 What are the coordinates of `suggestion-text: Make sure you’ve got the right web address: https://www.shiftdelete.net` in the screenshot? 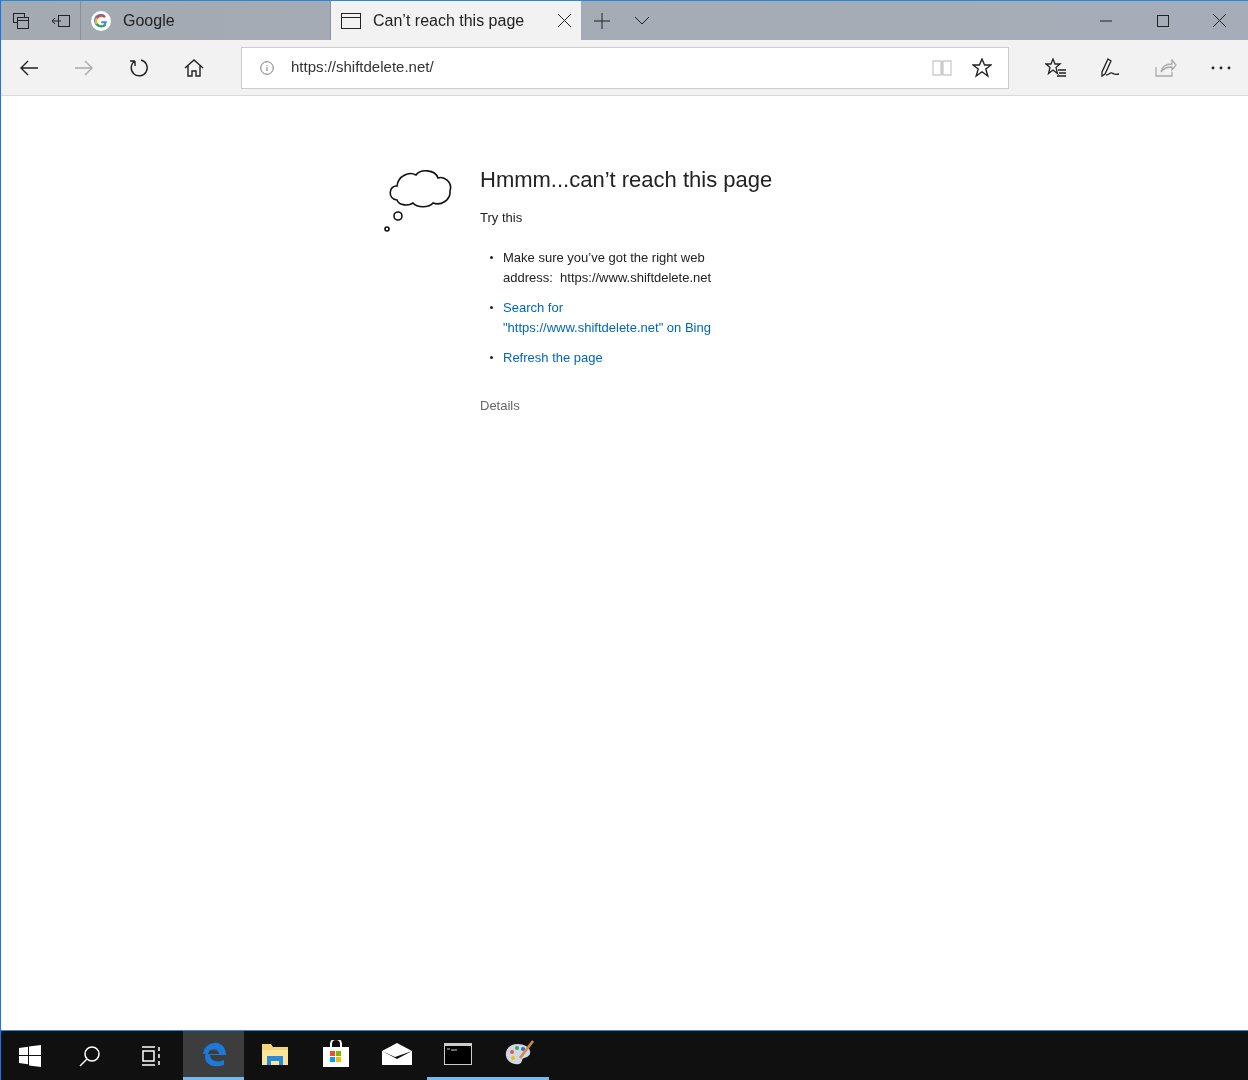 It's located at (607, 267).